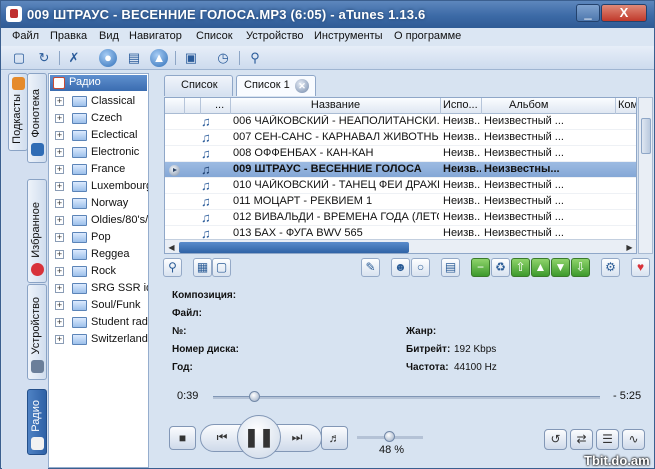  I want to click on menu-edit: Правка, so click(68, 36).